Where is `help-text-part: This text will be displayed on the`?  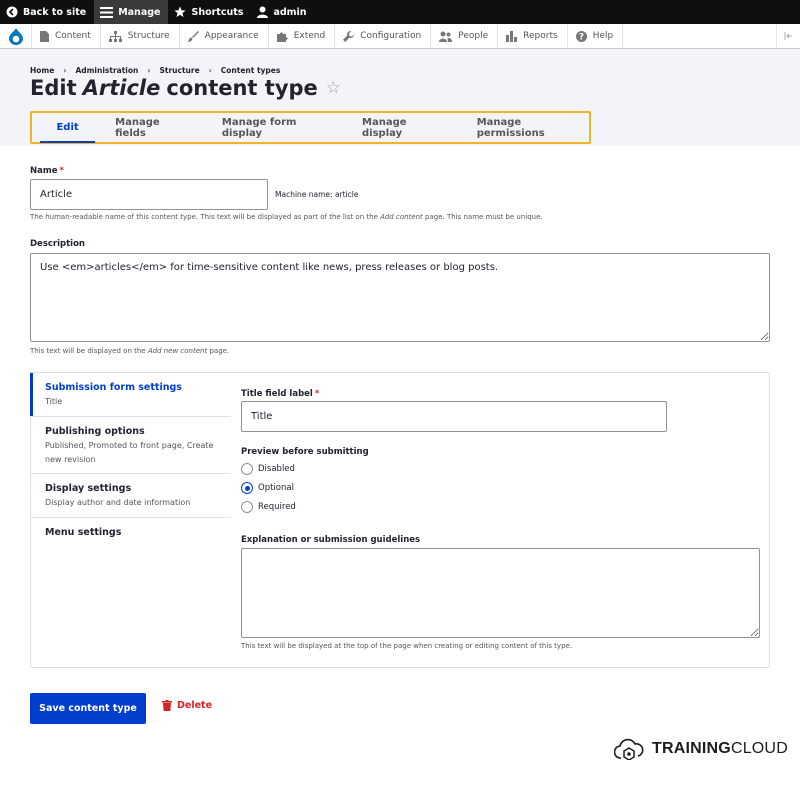
help-text-part: This text will be displayed on the is located at coordinates (89, 351).